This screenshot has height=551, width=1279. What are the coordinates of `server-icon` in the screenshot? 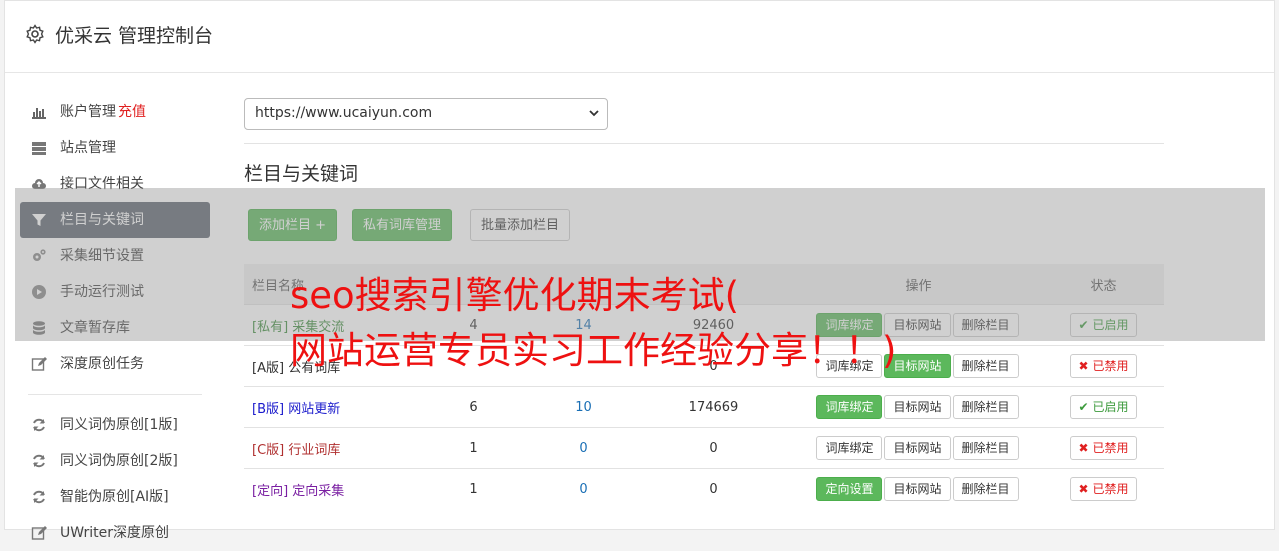 It's located at (39, 148).